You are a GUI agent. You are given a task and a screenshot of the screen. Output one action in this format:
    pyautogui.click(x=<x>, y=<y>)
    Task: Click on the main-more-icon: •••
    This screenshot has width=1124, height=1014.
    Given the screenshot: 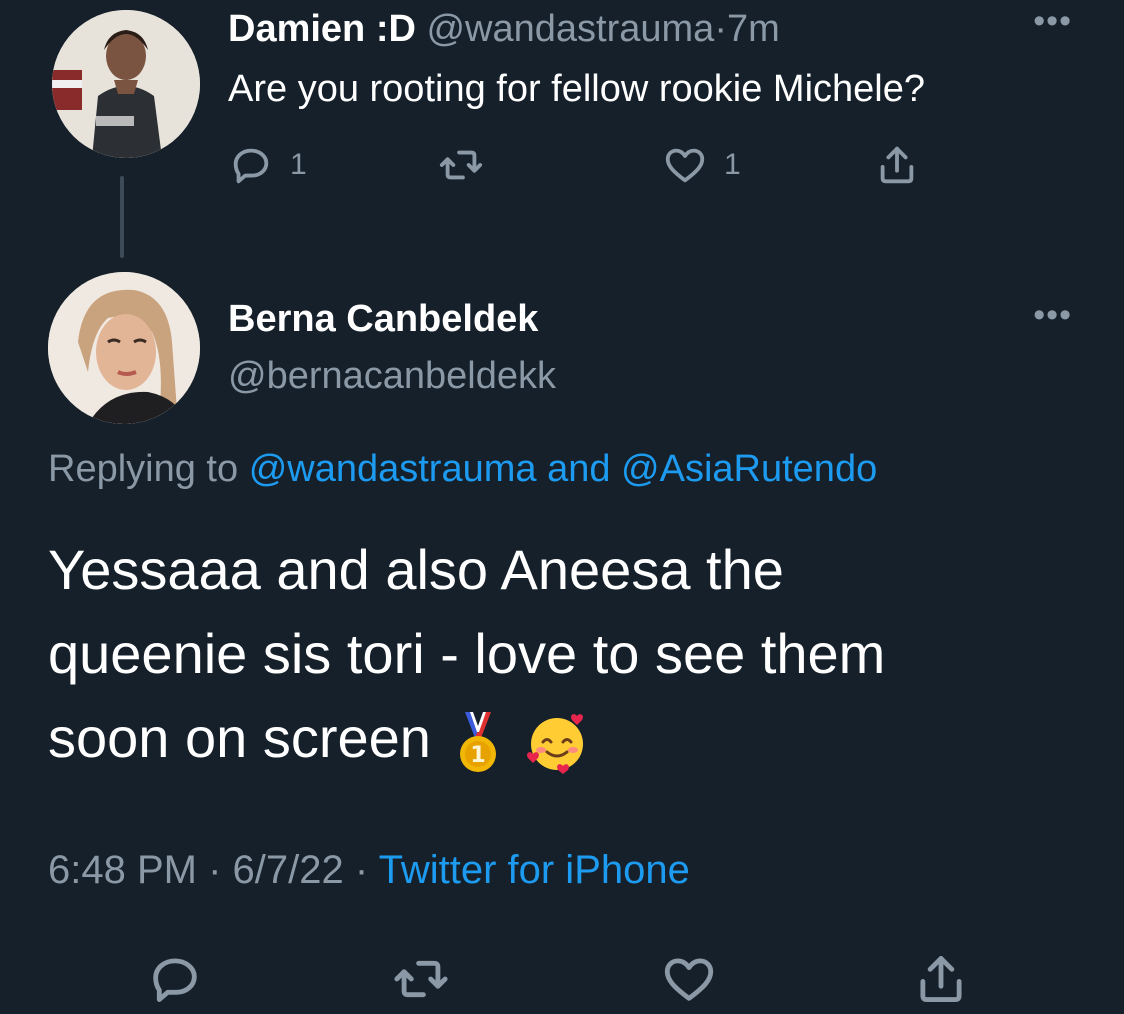 What is the action you would take?
    pyautogui.click(x=1052, y=315)
    